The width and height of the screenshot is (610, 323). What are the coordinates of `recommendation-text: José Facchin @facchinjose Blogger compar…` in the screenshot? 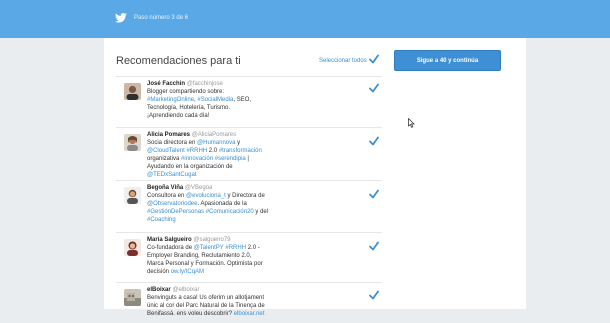 It's located at (247, 100).